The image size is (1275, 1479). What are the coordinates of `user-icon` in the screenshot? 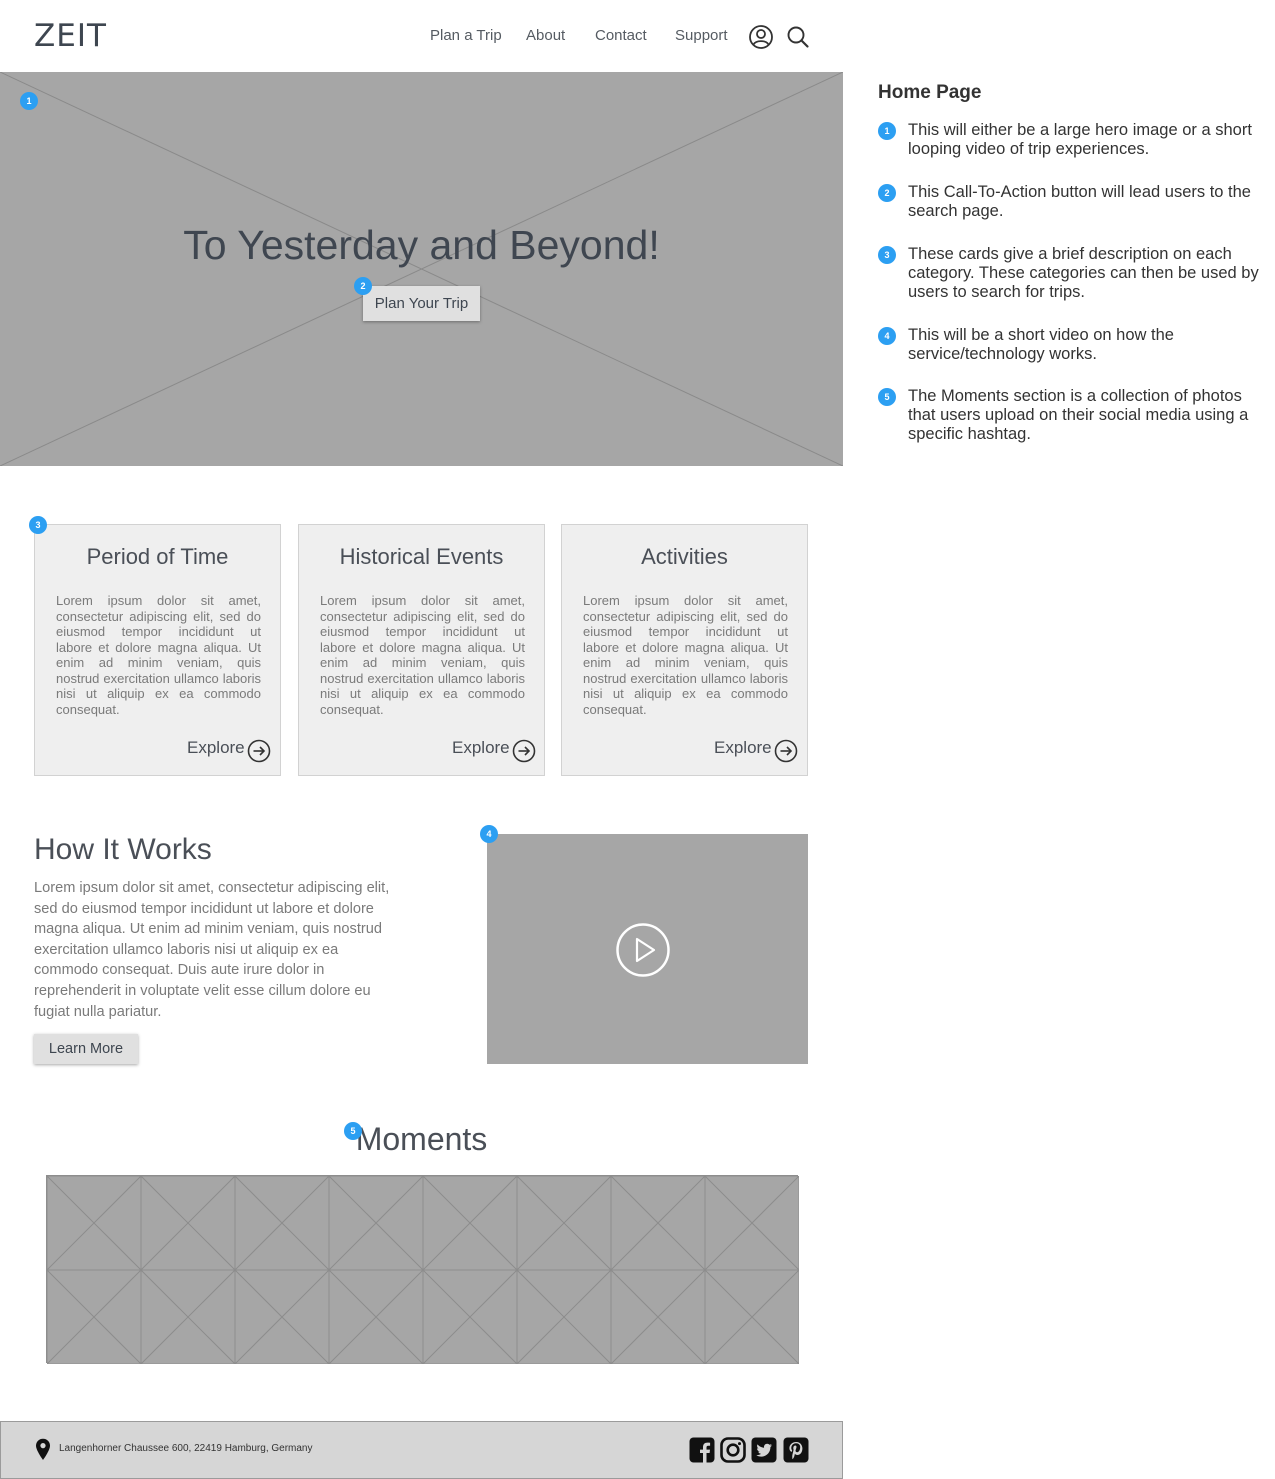 It's located at (761, 37).